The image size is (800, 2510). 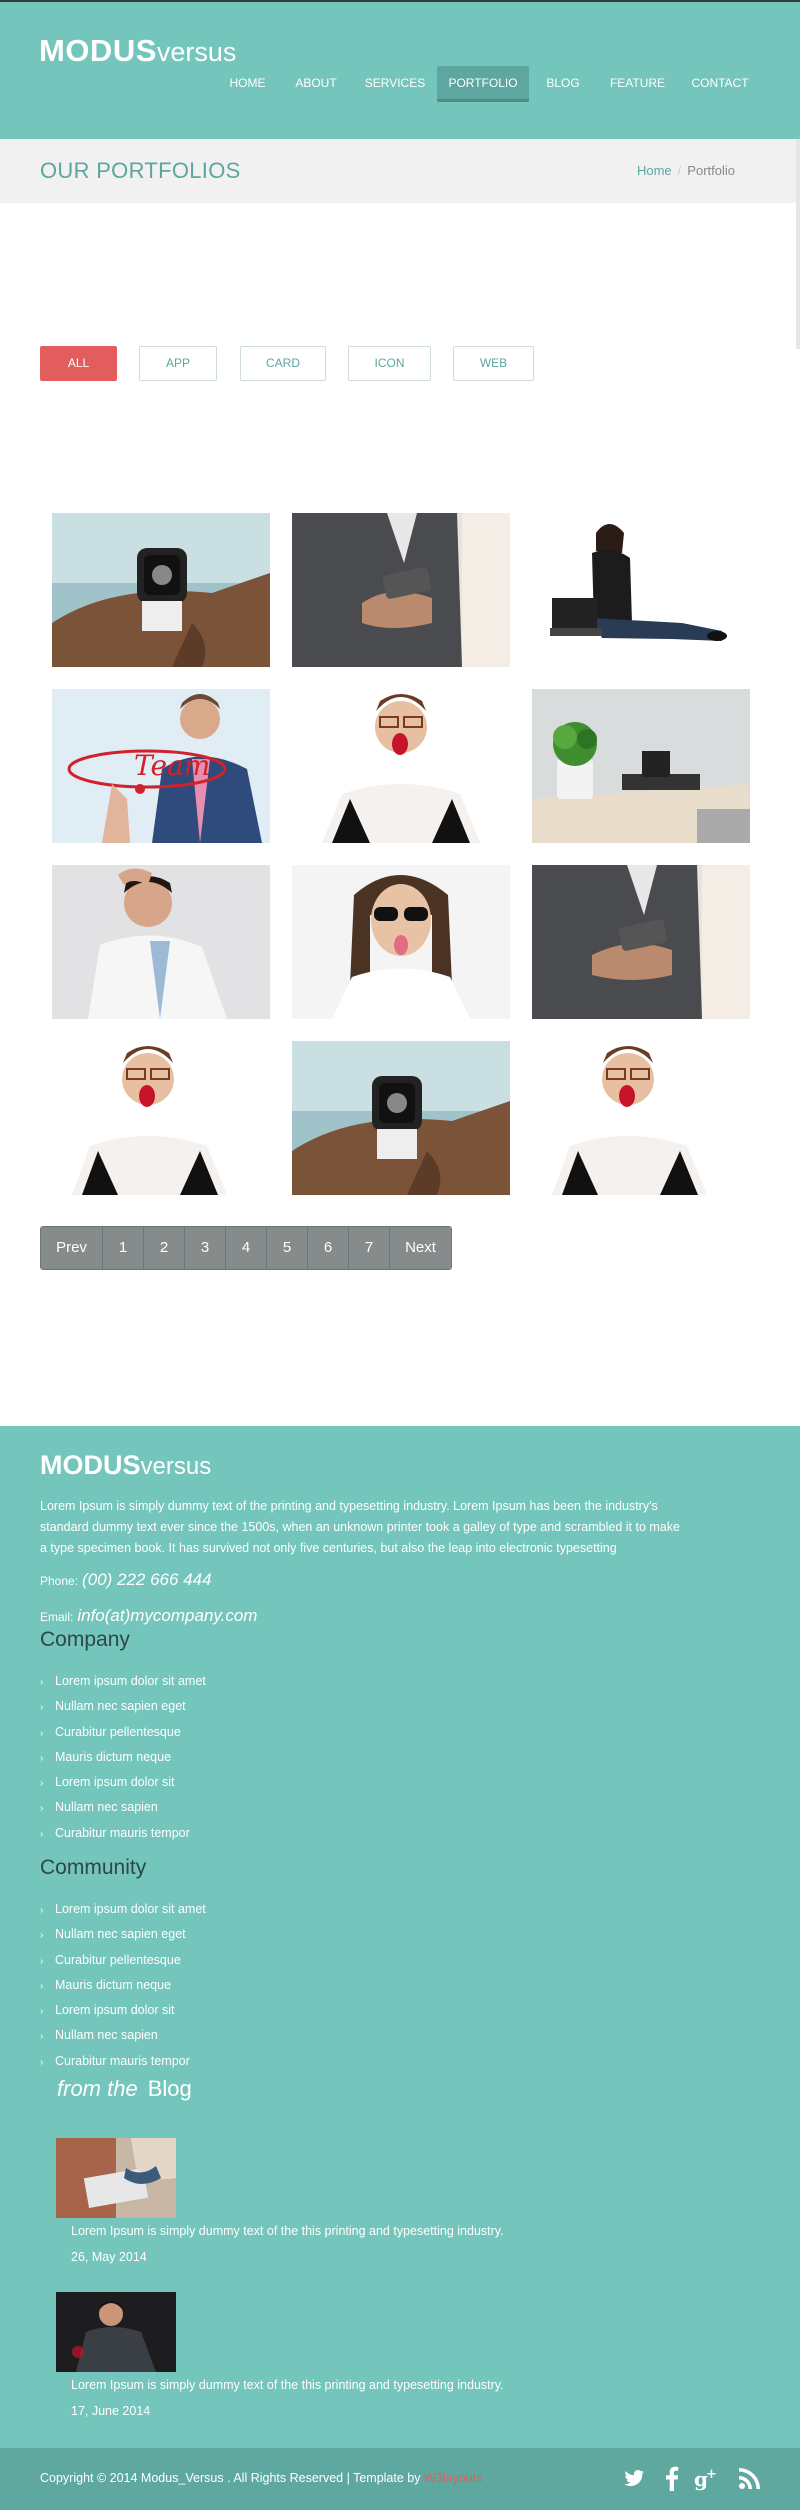 I want to click on company-link: › Mauris dictum neque, so click(x=123, y=1757).